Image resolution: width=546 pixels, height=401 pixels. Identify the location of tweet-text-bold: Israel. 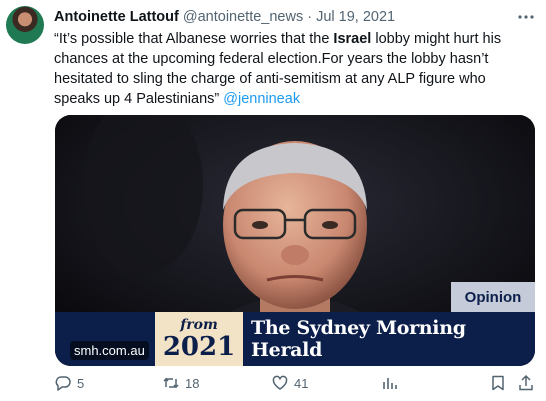
(352, 39).